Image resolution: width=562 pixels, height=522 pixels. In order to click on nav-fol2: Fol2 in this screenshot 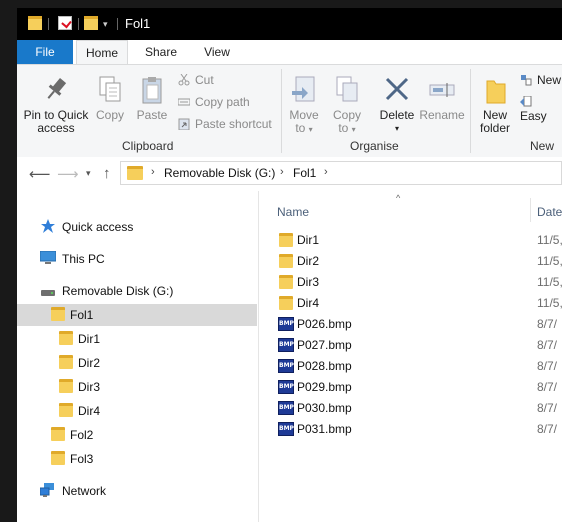, I will do `click(137, 435)`.